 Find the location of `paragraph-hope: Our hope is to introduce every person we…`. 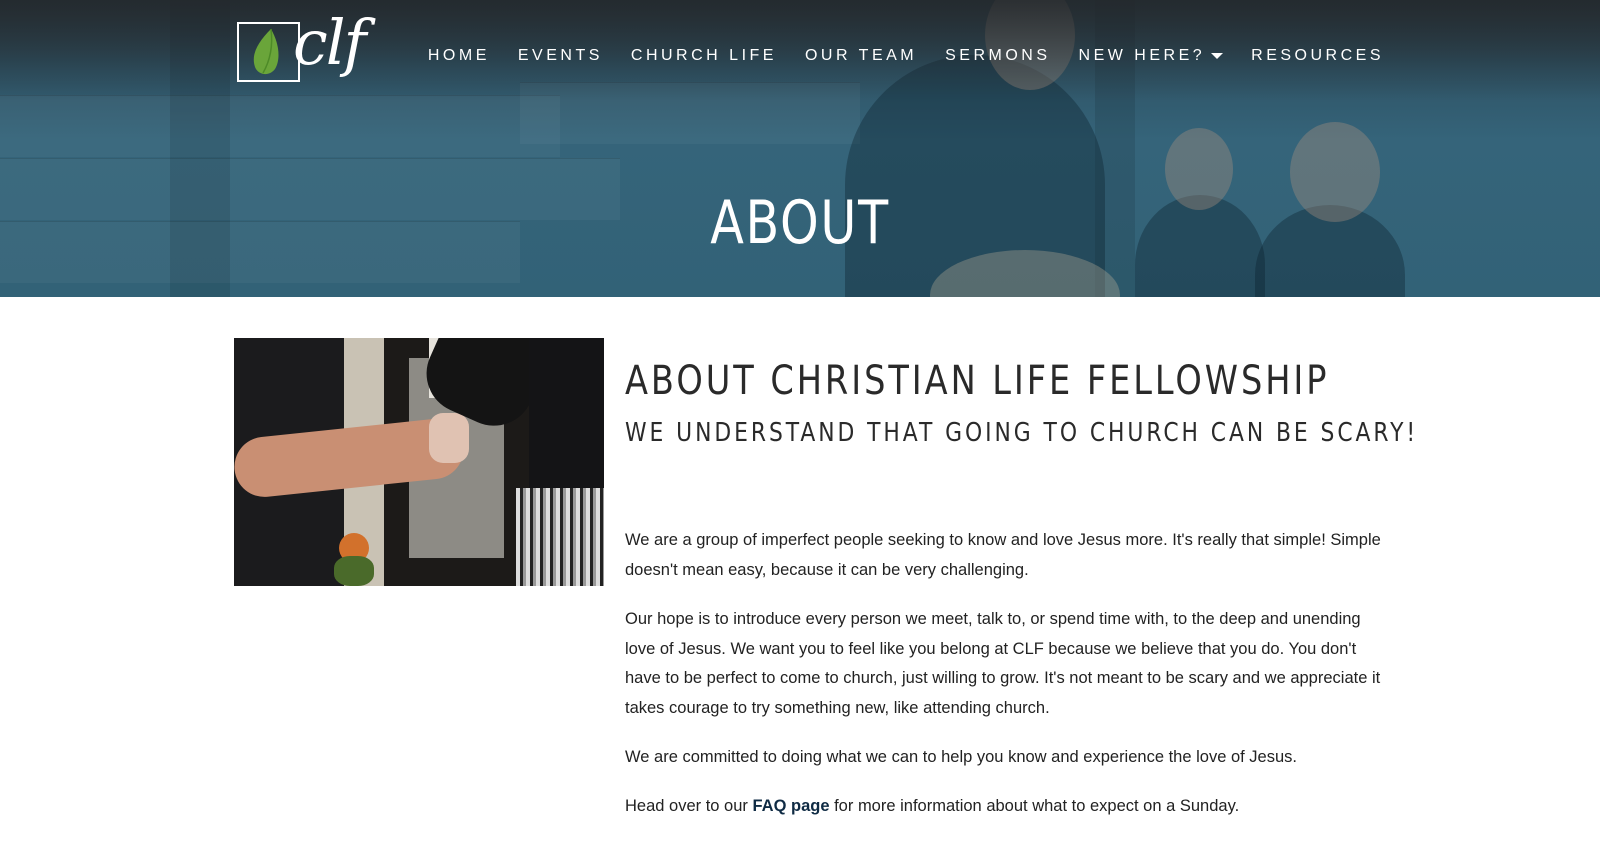

paragraph-hope: Our hope is to introduce every person we… is located at coordinates (1003, 663).